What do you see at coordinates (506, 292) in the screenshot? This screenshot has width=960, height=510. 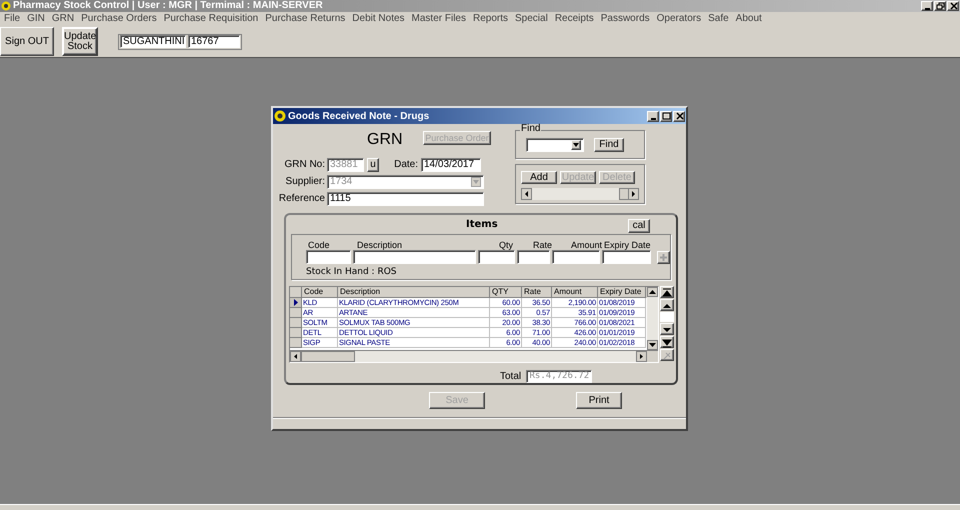 I see `column-header: QTY` at bounding box center [506, 292].